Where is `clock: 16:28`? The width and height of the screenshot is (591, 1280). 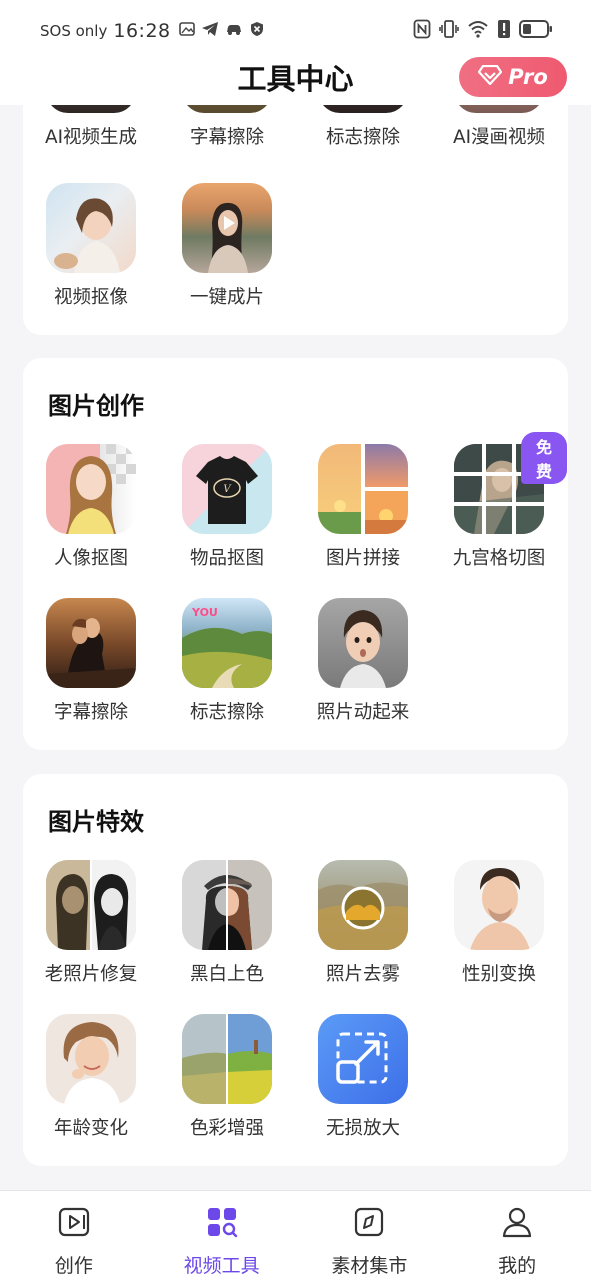 clock: 16:28 is located at coordinates (142, 31).